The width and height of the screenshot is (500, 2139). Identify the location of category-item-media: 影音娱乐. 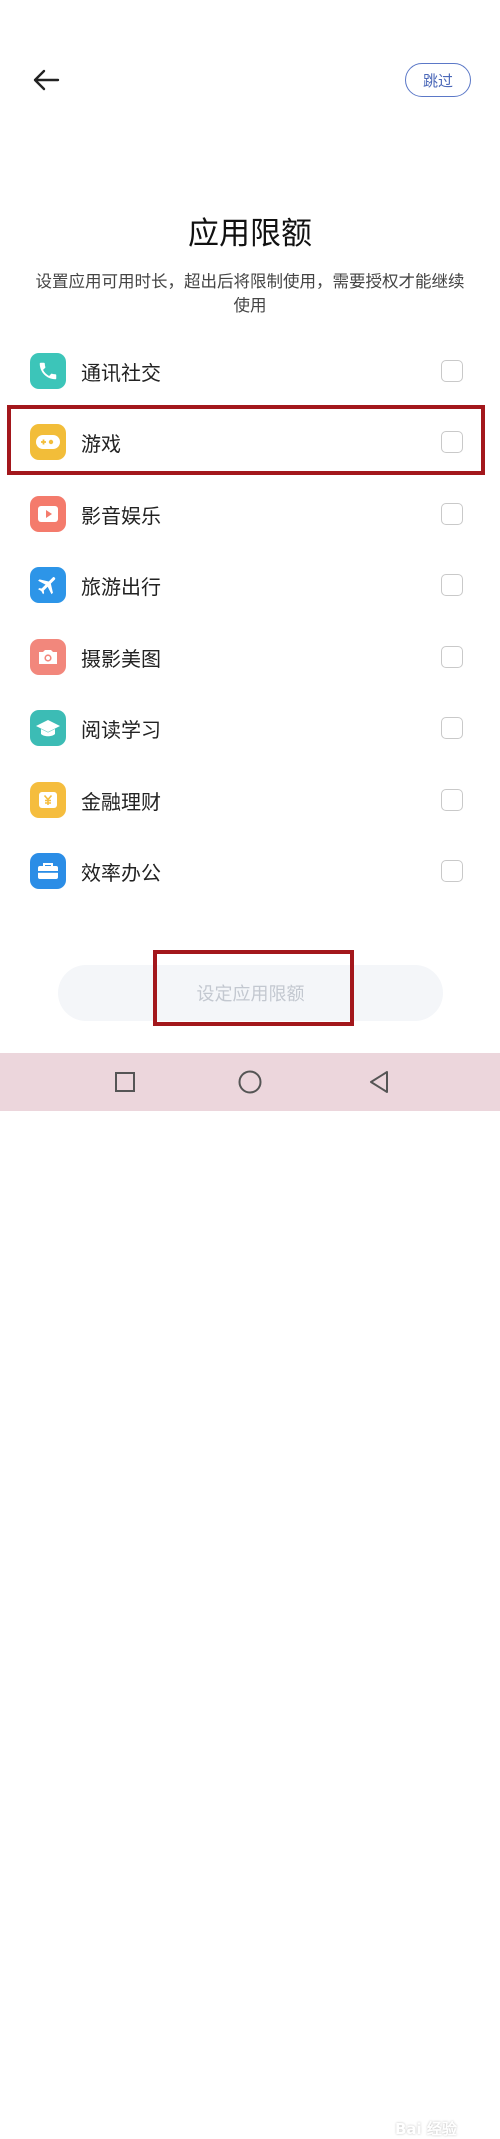
(250, 514).